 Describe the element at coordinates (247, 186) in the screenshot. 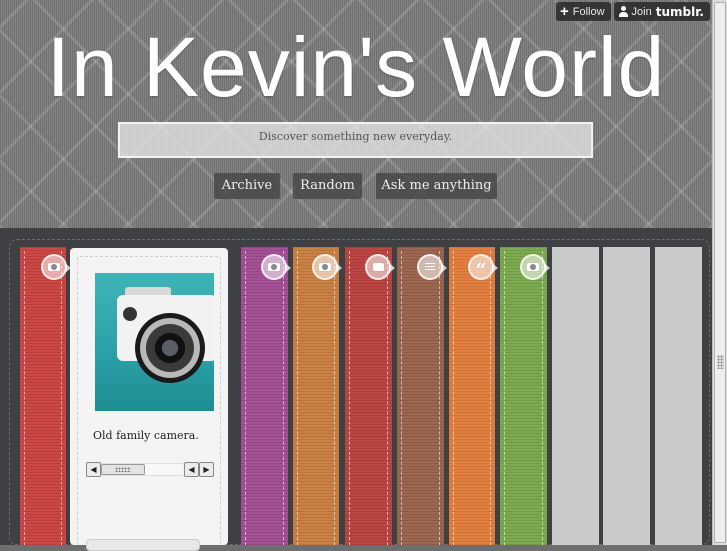

I see `nav-archive: Archive` at that location.